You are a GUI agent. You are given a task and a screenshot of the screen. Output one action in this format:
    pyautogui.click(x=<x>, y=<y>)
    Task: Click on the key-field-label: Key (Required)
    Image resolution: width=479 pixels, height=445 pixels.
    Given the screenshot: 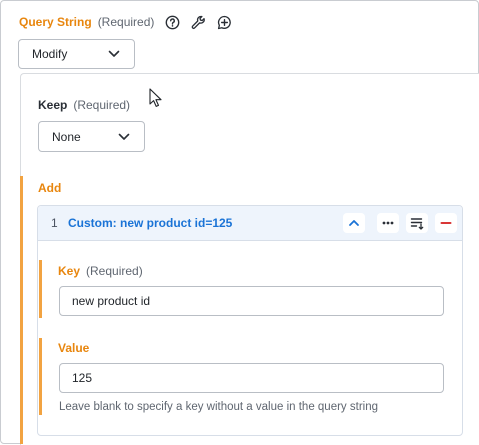 What is the action you would take?
    pyautogui.click(x=100, y=271)
    